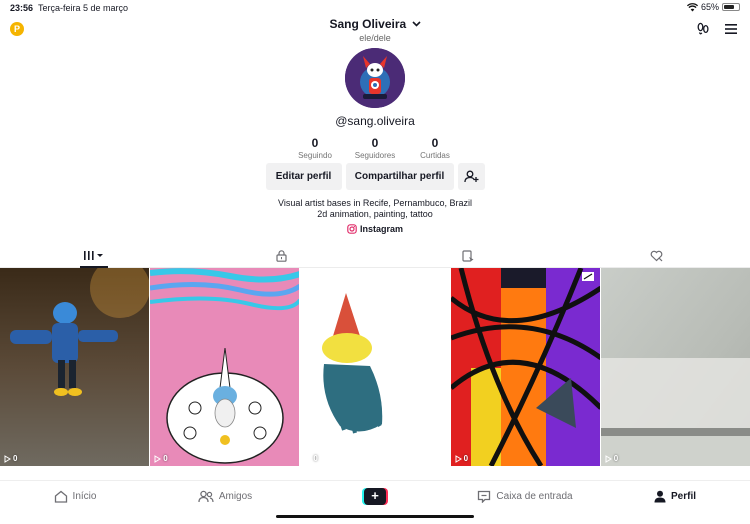  I want to click on tab-videos, so click(94, 256).